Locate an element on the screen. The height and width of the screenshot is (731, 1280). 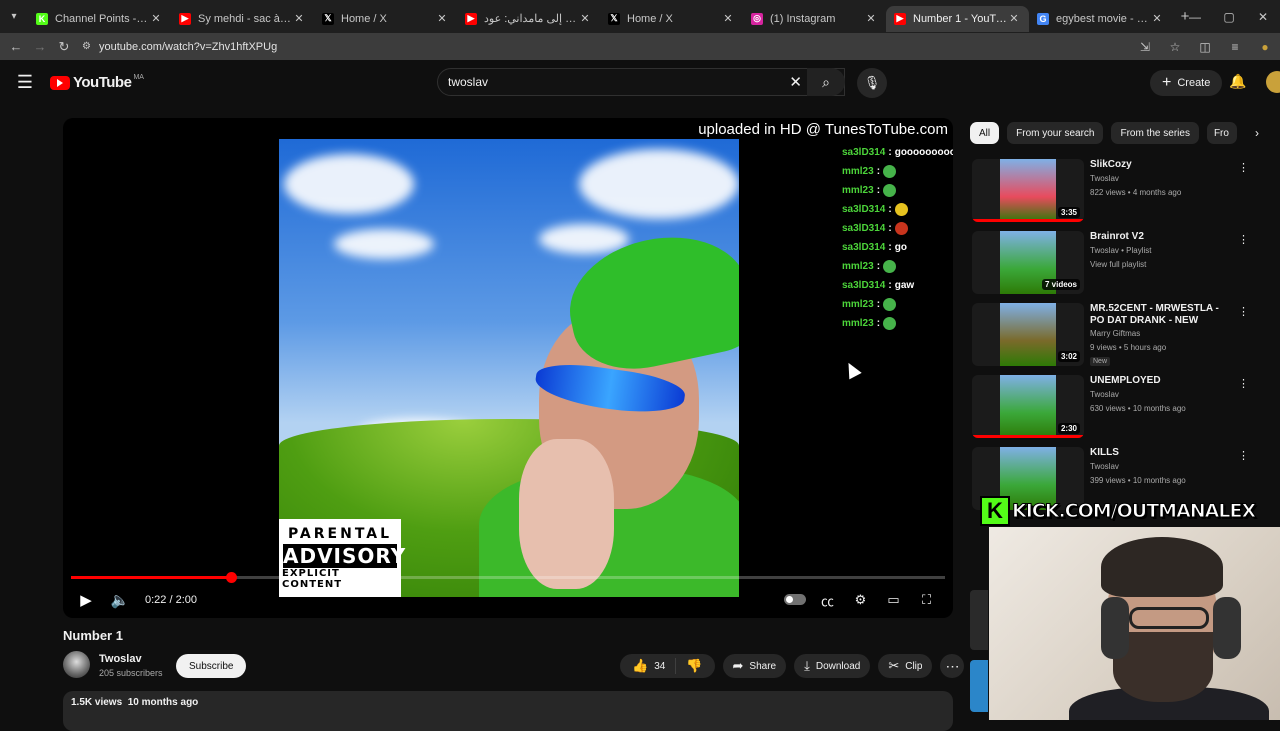
rec-title: UNEMPLOYED is located at coordinates (1155, 381).